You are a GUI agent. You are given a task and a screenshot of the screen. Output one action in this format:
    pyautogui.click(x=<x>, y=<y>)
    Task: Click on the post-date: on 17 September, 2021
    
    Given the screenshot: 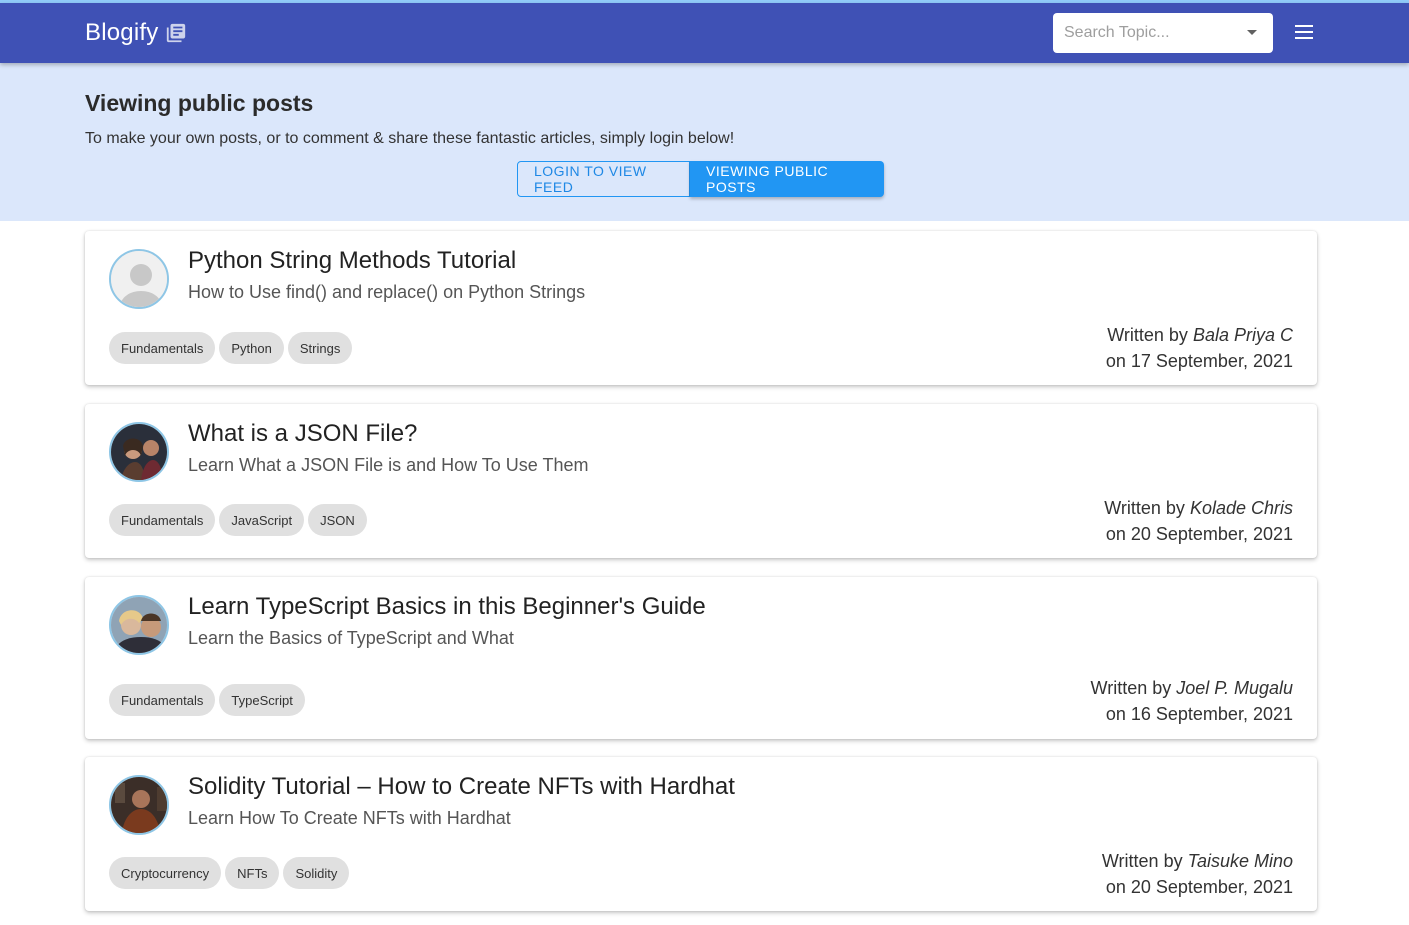 What is the action you would take?
    pyautogui.click(x=1199, y=361)
    